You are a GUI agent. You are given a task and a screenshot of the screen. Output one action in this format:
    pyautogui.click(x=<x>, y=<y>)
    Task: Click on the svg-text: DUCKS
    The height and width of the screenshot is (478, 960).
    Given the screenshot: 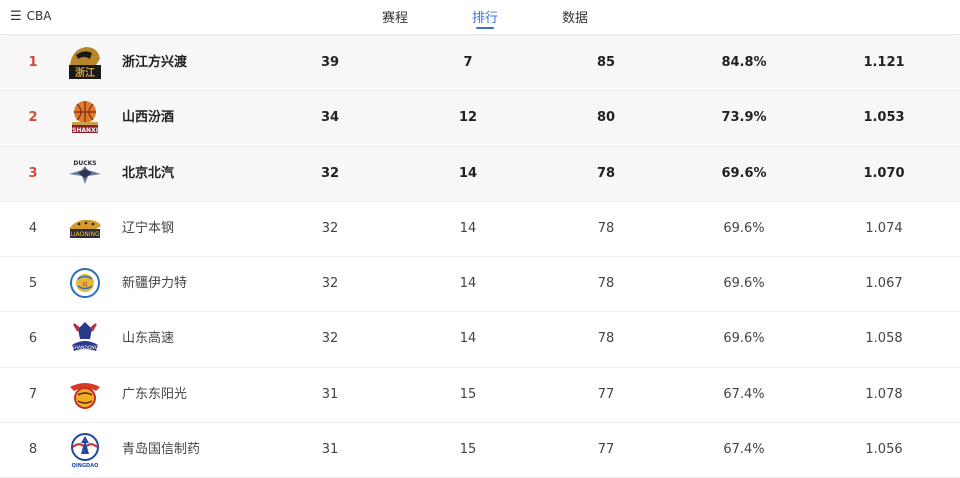 What is the action you would take?
    pyautogui.click(x=84, y=163)
    